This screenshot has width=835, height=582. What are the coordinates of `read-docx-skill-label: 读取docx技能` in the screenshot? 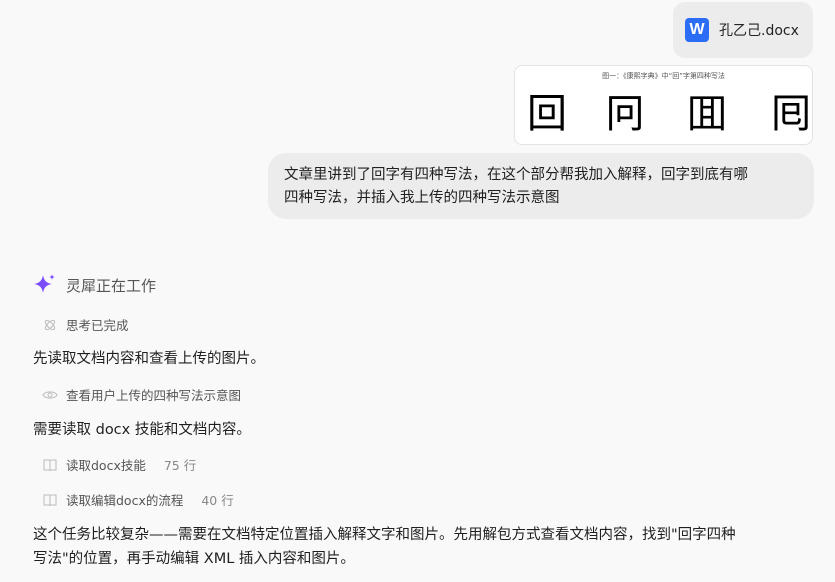 It's located at (106, 465).